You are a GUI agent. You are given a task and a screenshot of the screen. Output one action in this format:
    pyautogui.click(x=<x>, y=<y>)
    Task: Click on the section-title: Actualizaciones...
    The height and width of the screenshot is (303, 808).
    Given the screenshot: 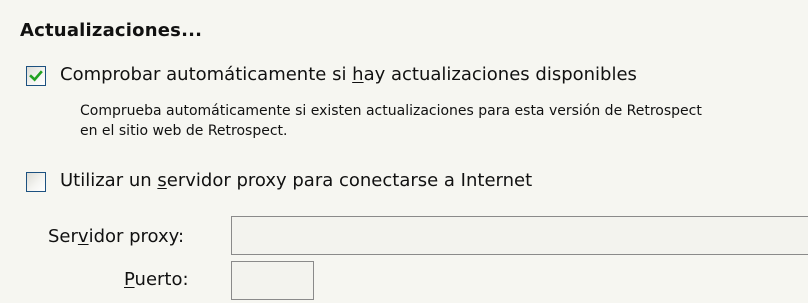 What is the action you would take?
    pyautogui.click(x=111, y=30)
    